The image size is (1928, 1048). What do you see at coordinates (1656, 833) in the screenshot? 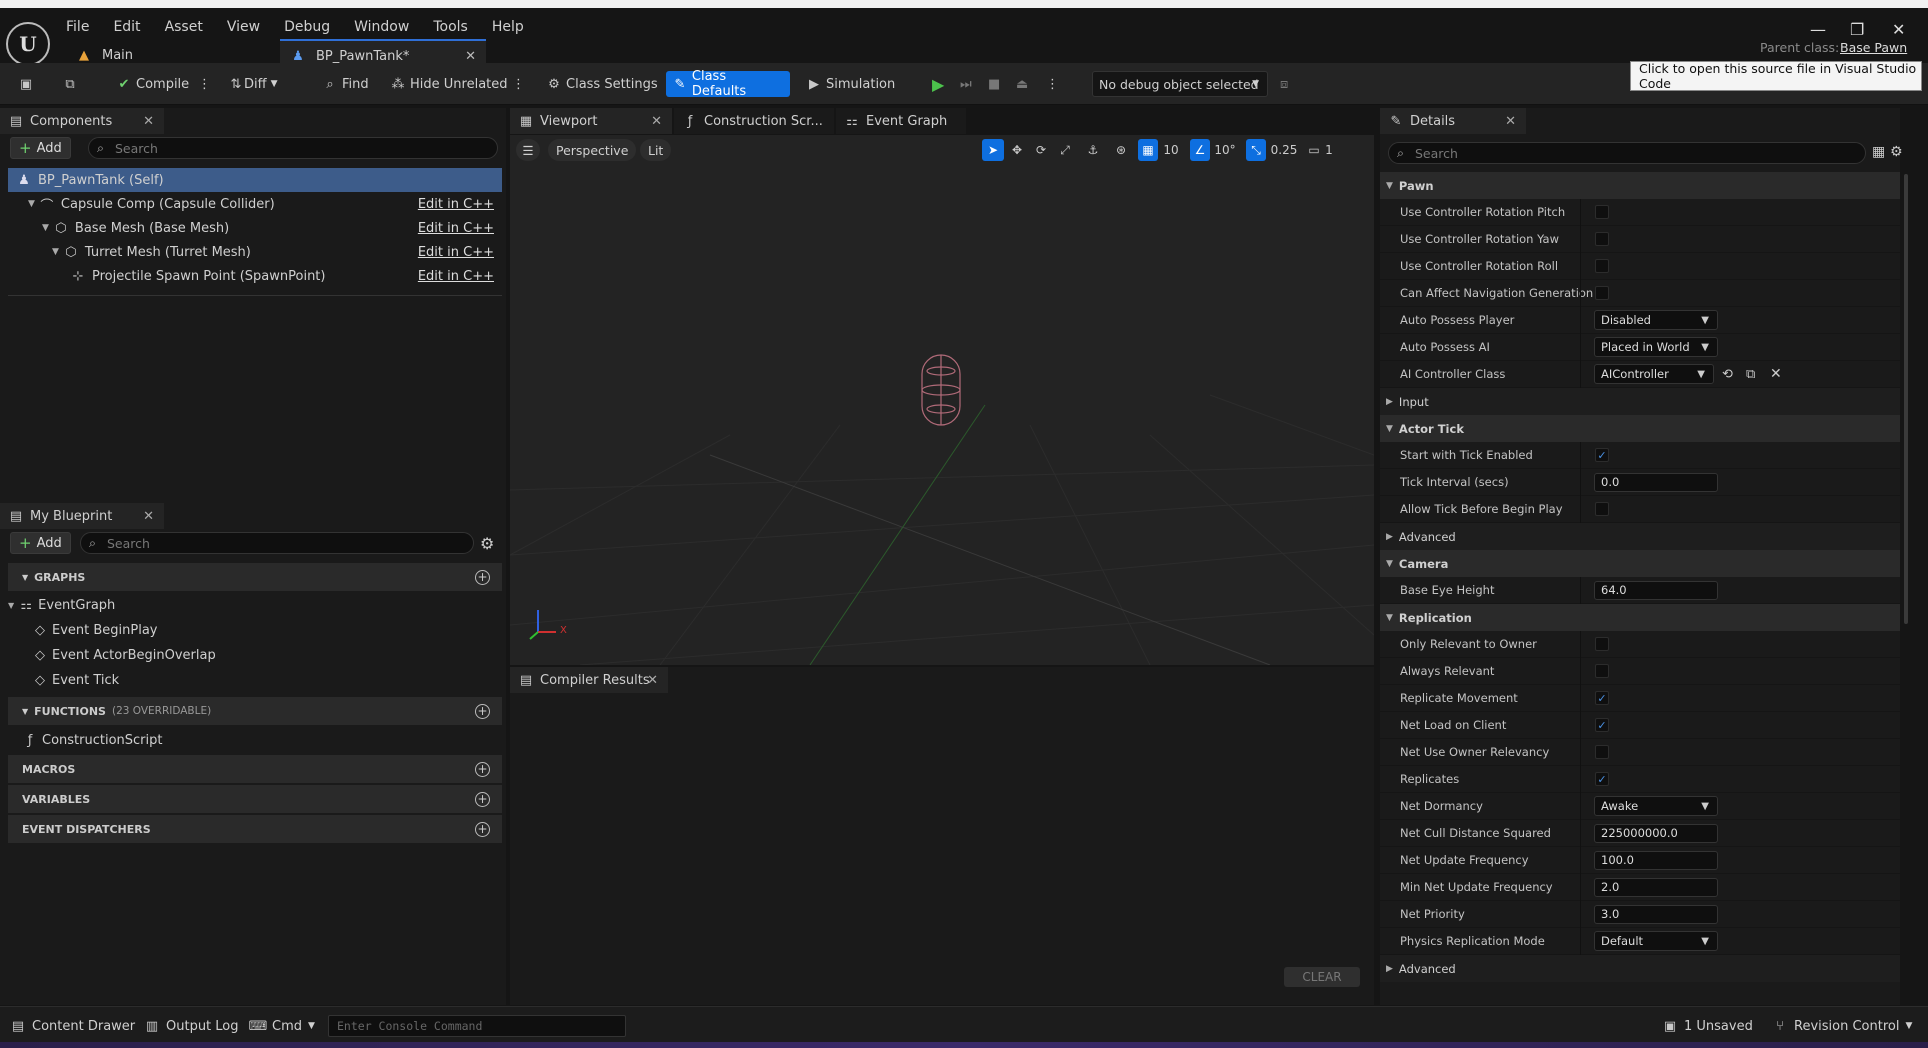
I see `net-cull-input: 225000000.0` at bounding box center [1656, 833].